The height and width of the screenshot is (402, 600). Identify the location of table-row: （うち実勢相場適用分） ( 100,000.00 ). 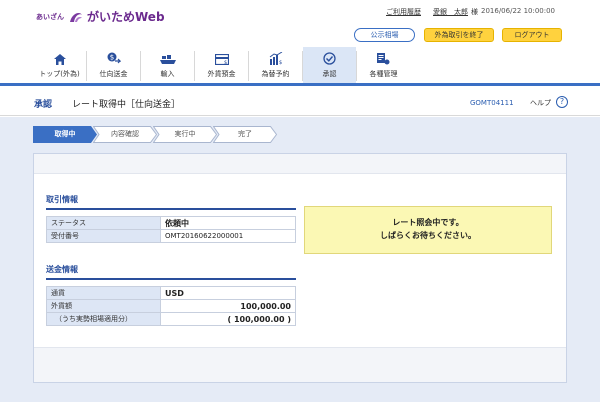
(171, 319).